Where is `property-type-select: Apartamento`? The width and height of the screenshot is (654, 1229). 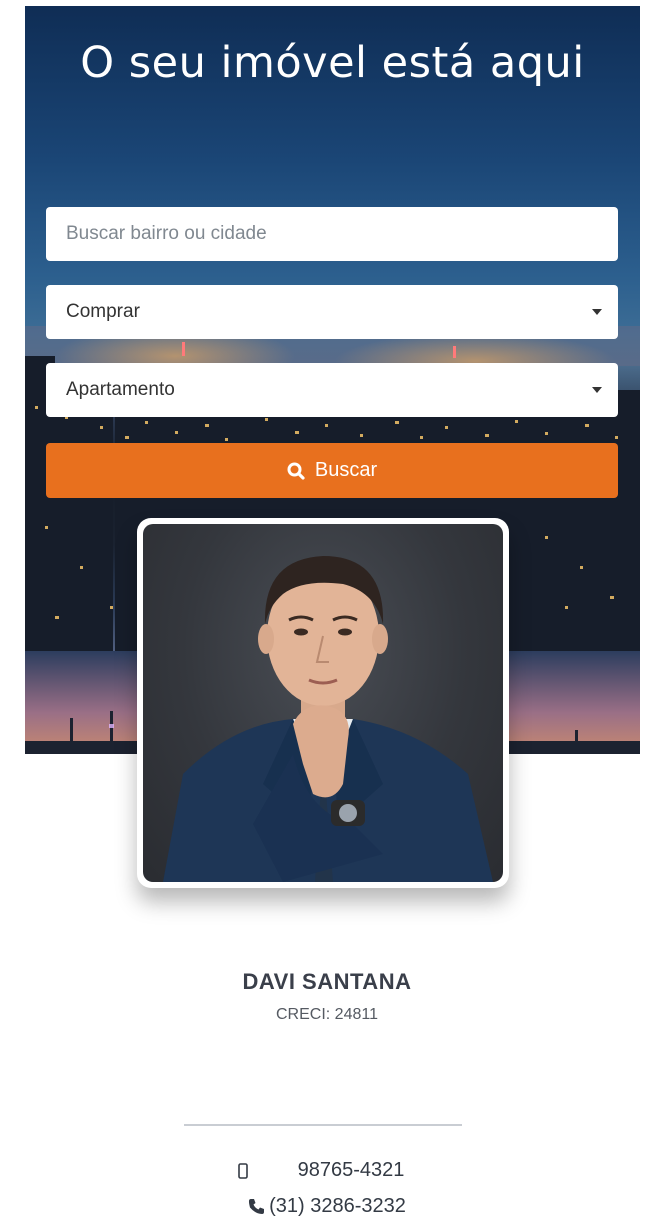
property-type-select: Apartamento is located at coordinates (332, 390).